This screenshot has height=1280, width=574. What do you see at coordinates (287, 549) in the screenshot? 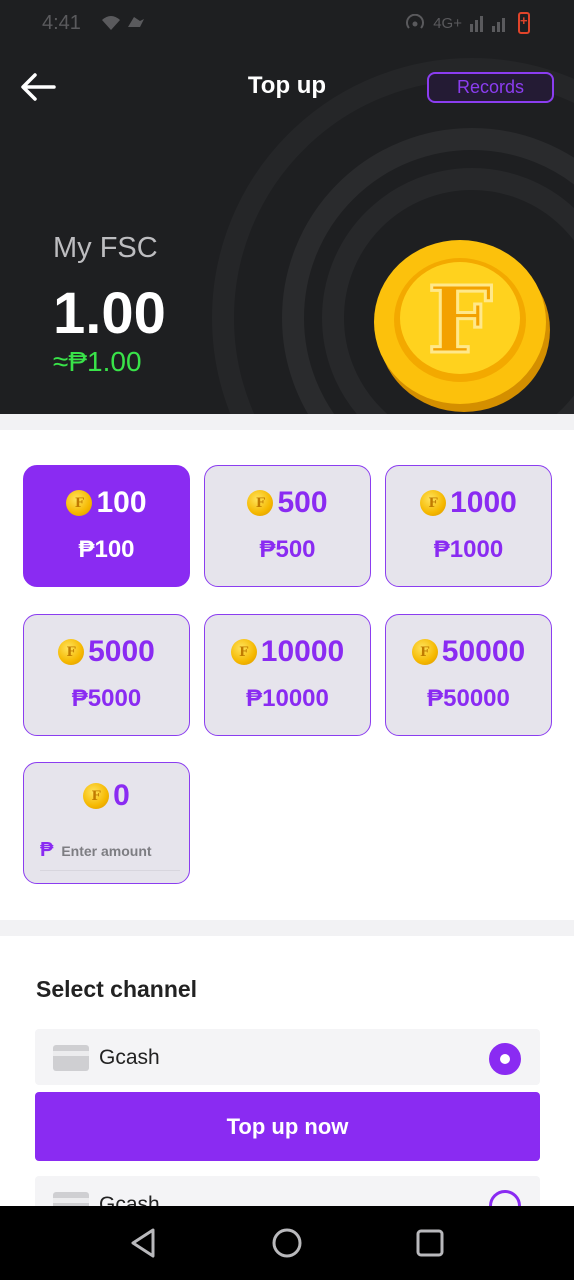
I see `package-price: ₱500` at bounding box center [287, 549].